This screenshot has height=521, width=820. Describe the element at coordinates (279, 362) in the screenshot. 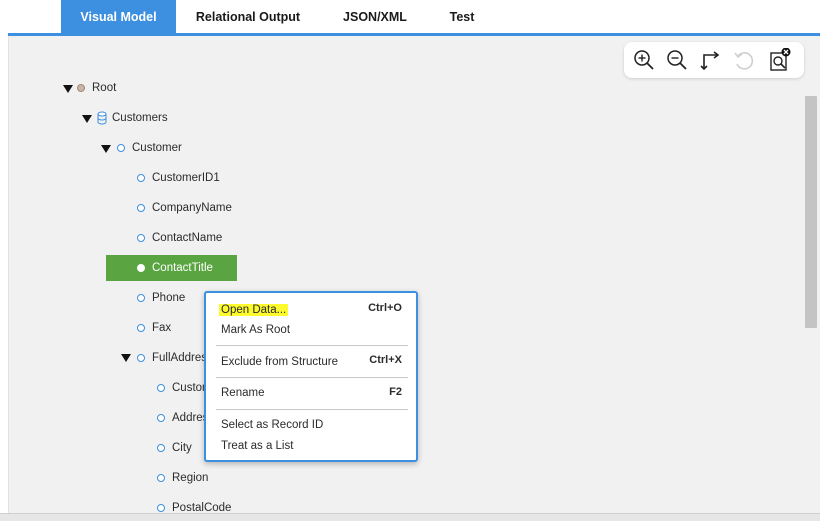

I see `menu-item-exclude: Exclude from Structure` at that location.